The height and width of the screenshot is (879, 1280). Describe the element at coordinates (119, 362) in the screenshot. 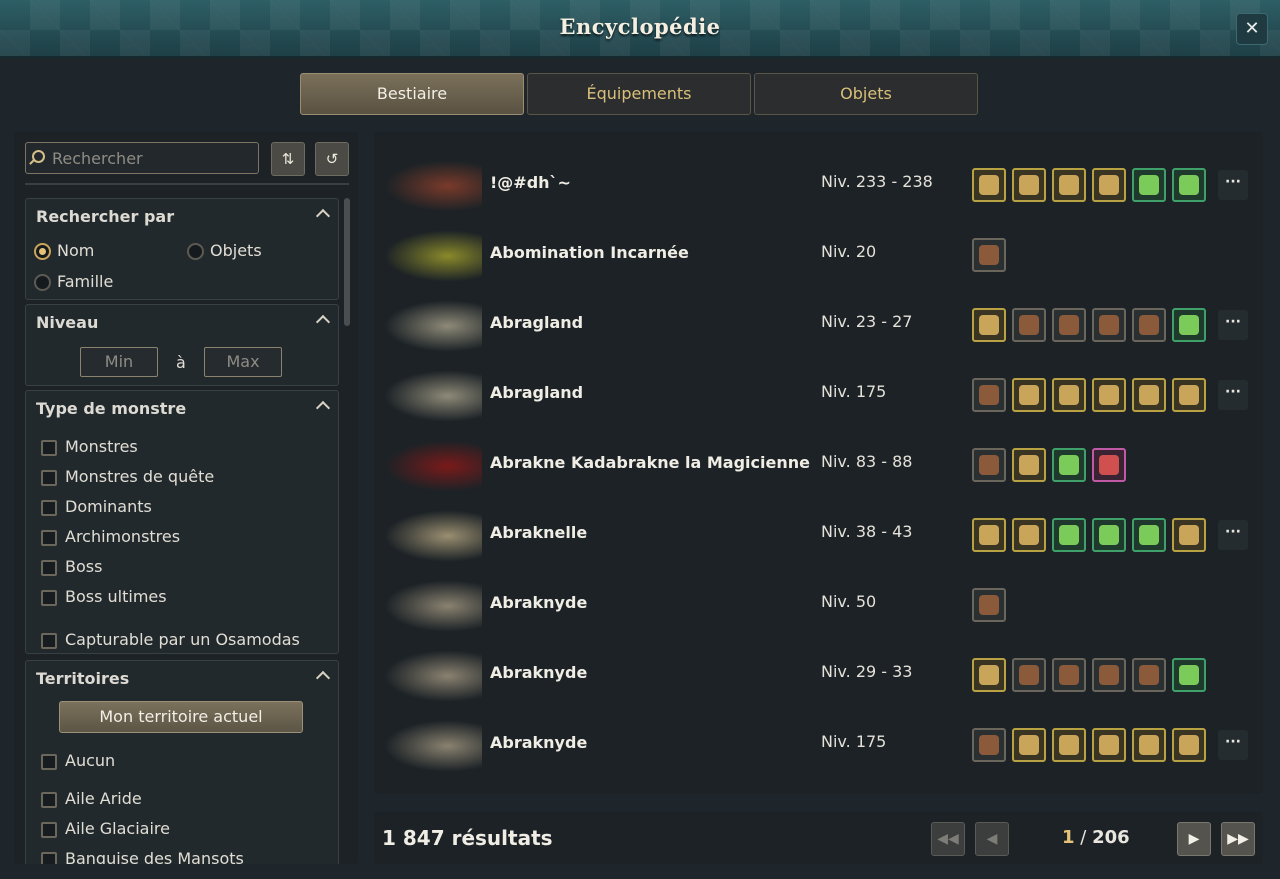

I see `level-min-input: Min` at that location.